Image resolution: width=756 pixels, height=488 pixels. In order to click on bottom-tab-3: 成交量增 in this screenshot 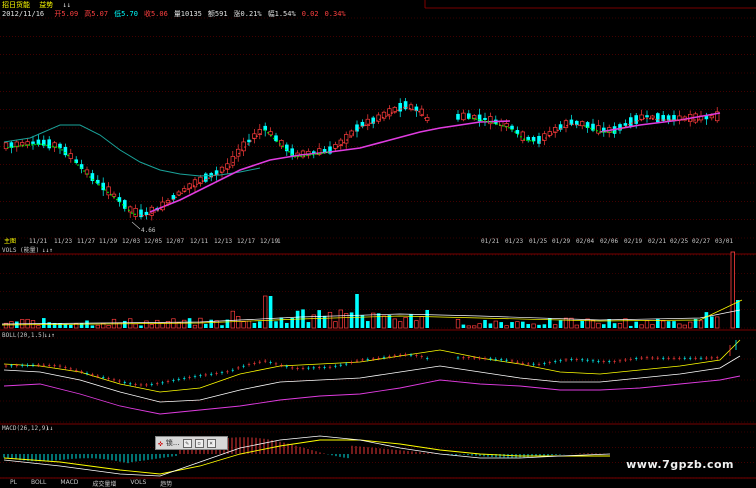, I will do `click(104, 483)`.